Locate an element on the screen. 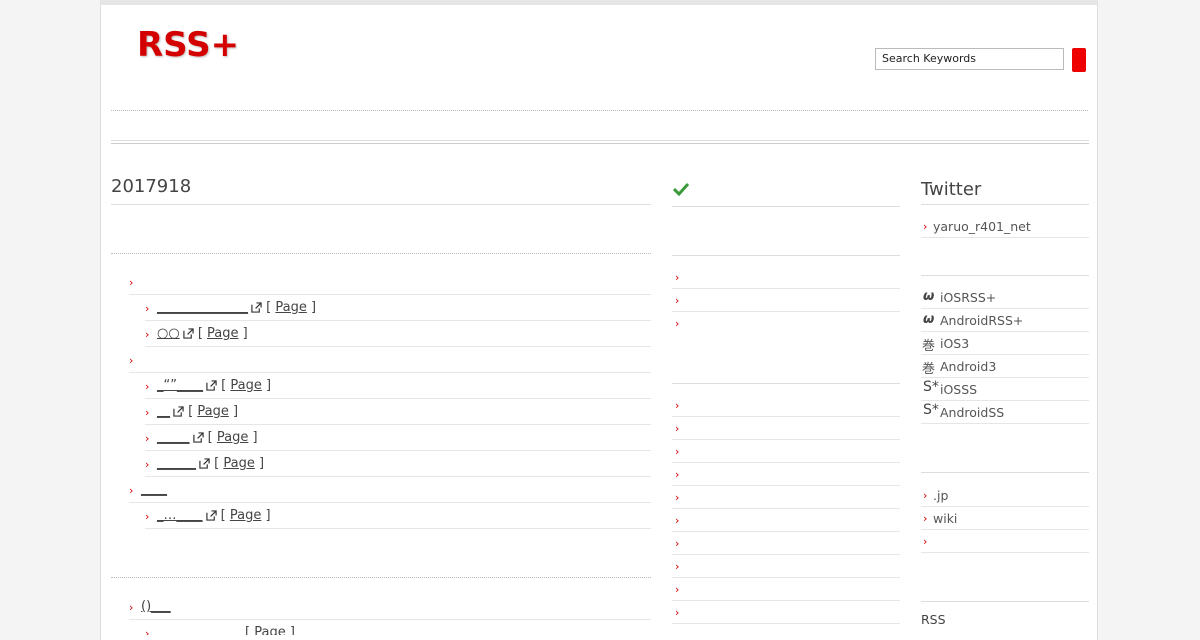 This screenshot has width=1200, height=640. list-item-link: _…____ is located at coordinates (180, 515).